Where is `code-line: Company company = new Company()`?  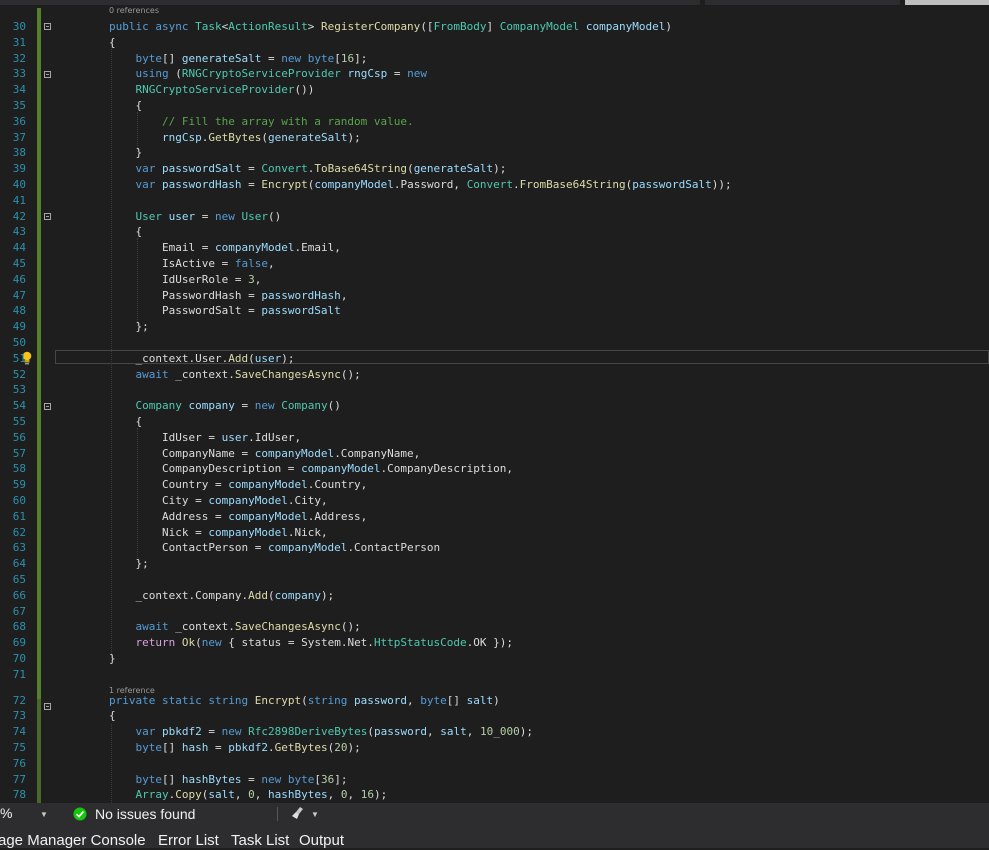
code-line: Company company = new Company() is located at coordinates (225, 406).